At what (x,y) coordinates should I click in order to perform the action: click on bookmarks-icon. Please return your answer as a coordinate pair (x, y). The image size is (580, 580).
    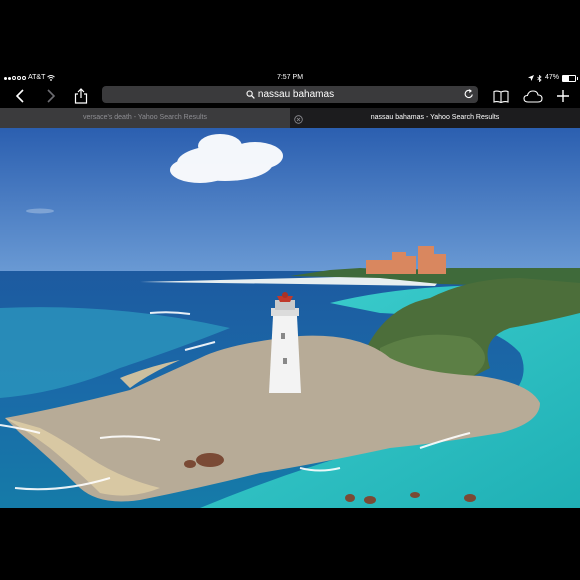
    Looking at the image, I should click on (501, 96).